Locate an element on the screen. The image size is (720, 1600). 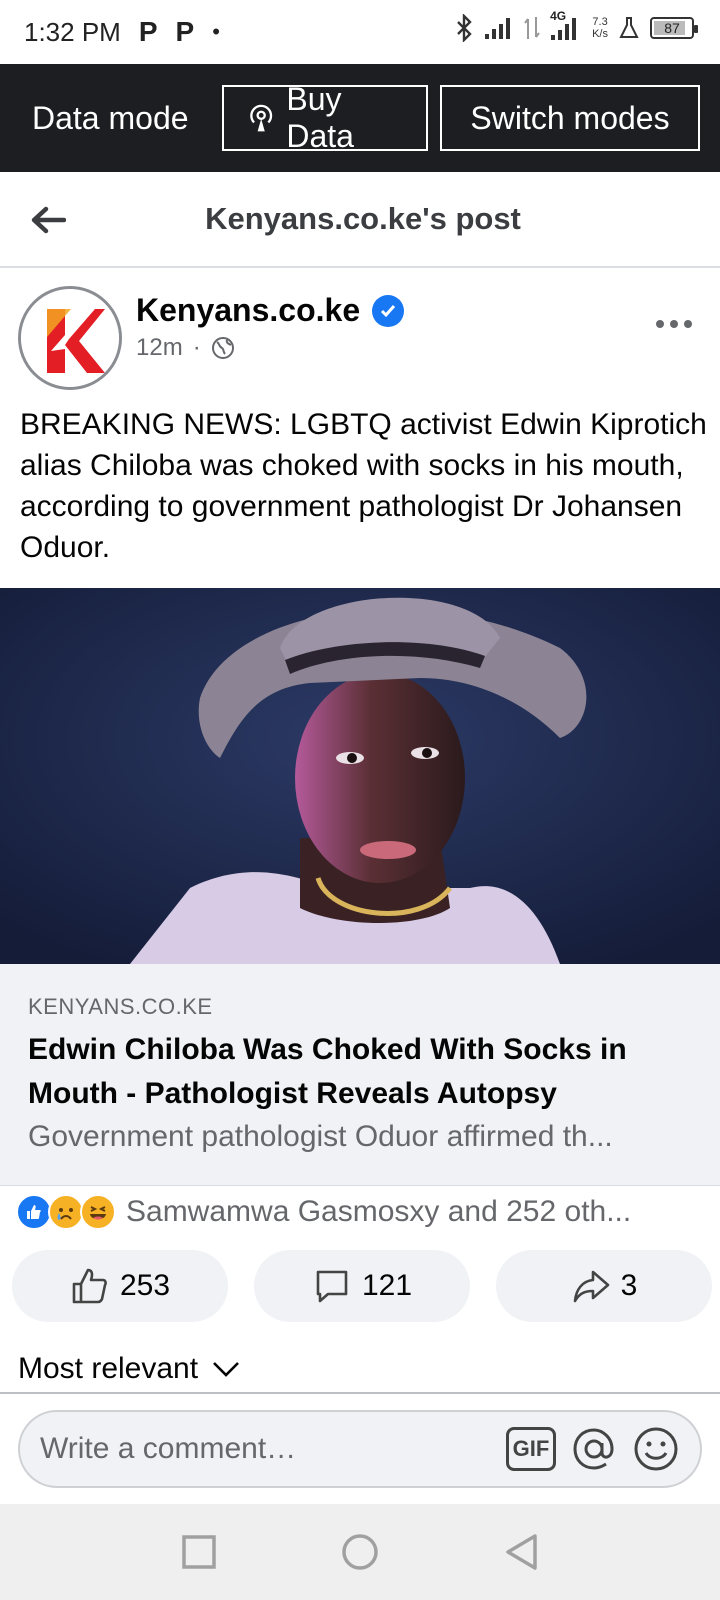
buy-data-label: Buy Data is located at coordinates (320, 117).